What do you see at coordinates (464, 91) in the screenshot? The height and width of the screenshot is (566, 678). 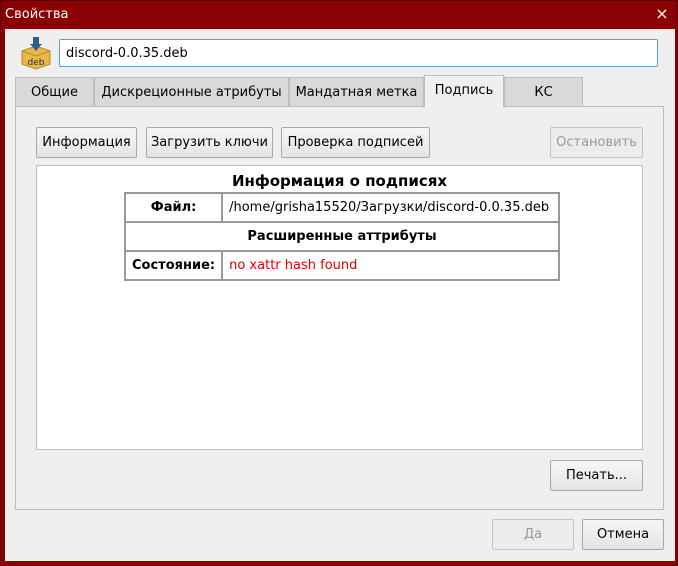 I see `tab-signature: Подпись` at bounding box center [464, 91].